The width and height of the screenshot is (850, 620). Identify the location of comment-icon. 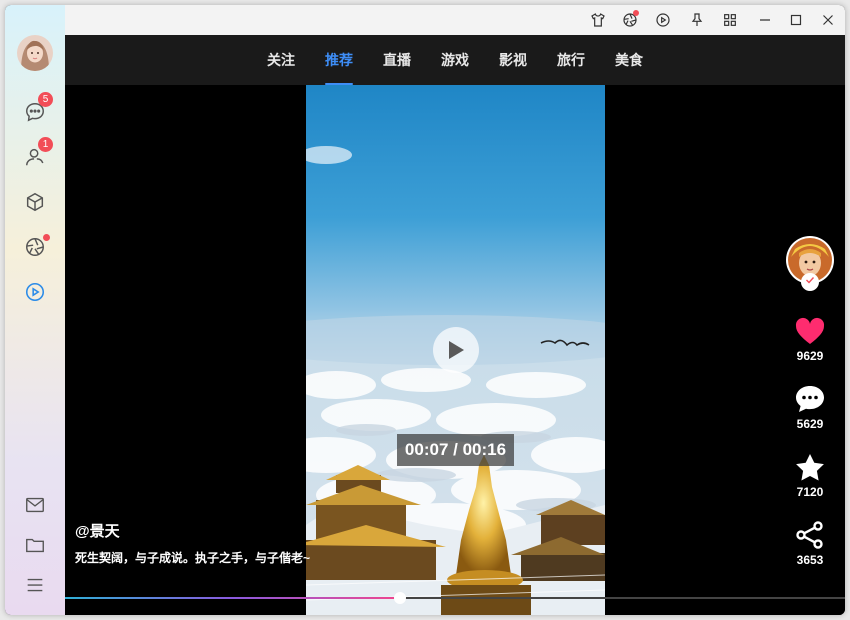
(810, 399).